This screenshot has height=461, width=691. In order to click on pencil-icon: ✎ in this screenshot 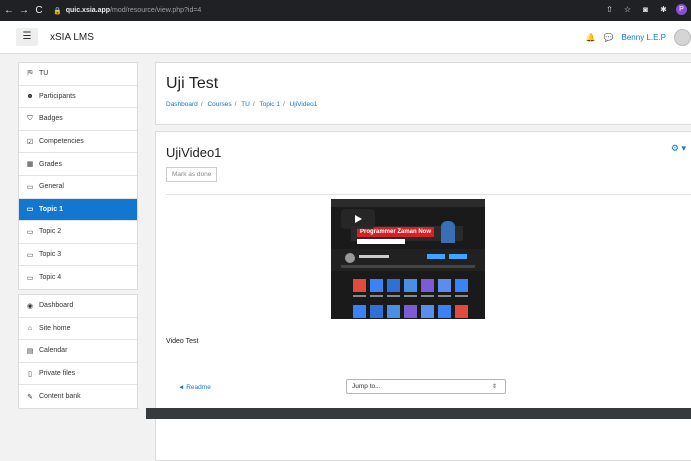, I will do `click(30, 397)`.